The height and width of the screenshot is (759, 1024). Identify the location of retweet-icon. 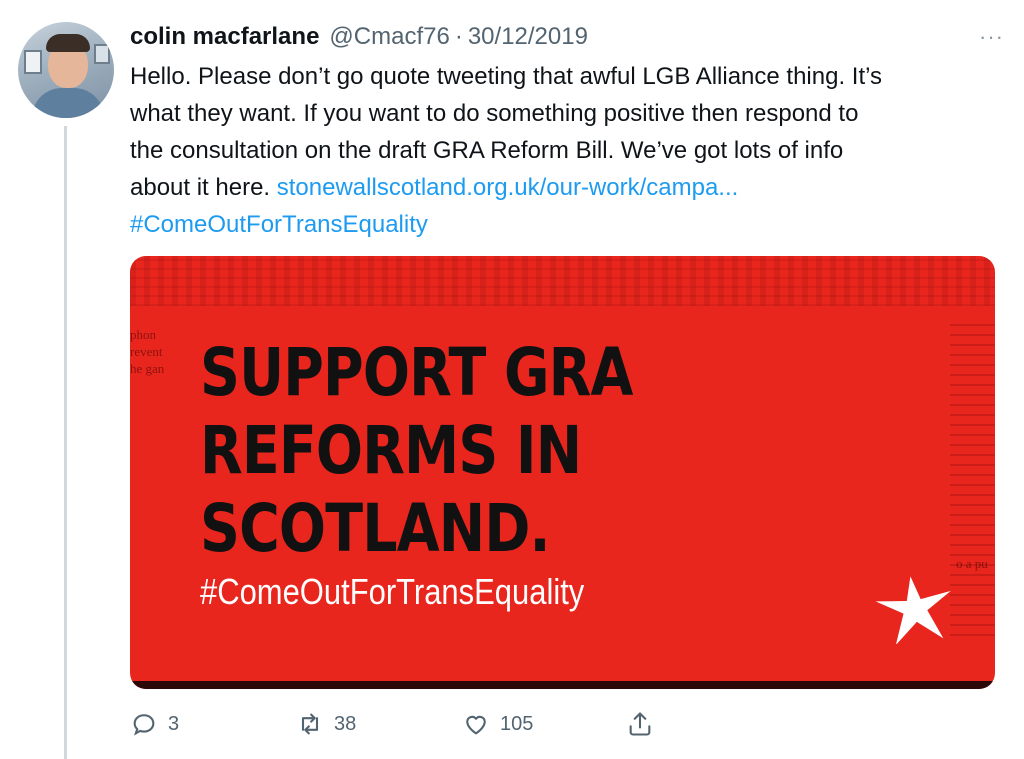
(310, 724).